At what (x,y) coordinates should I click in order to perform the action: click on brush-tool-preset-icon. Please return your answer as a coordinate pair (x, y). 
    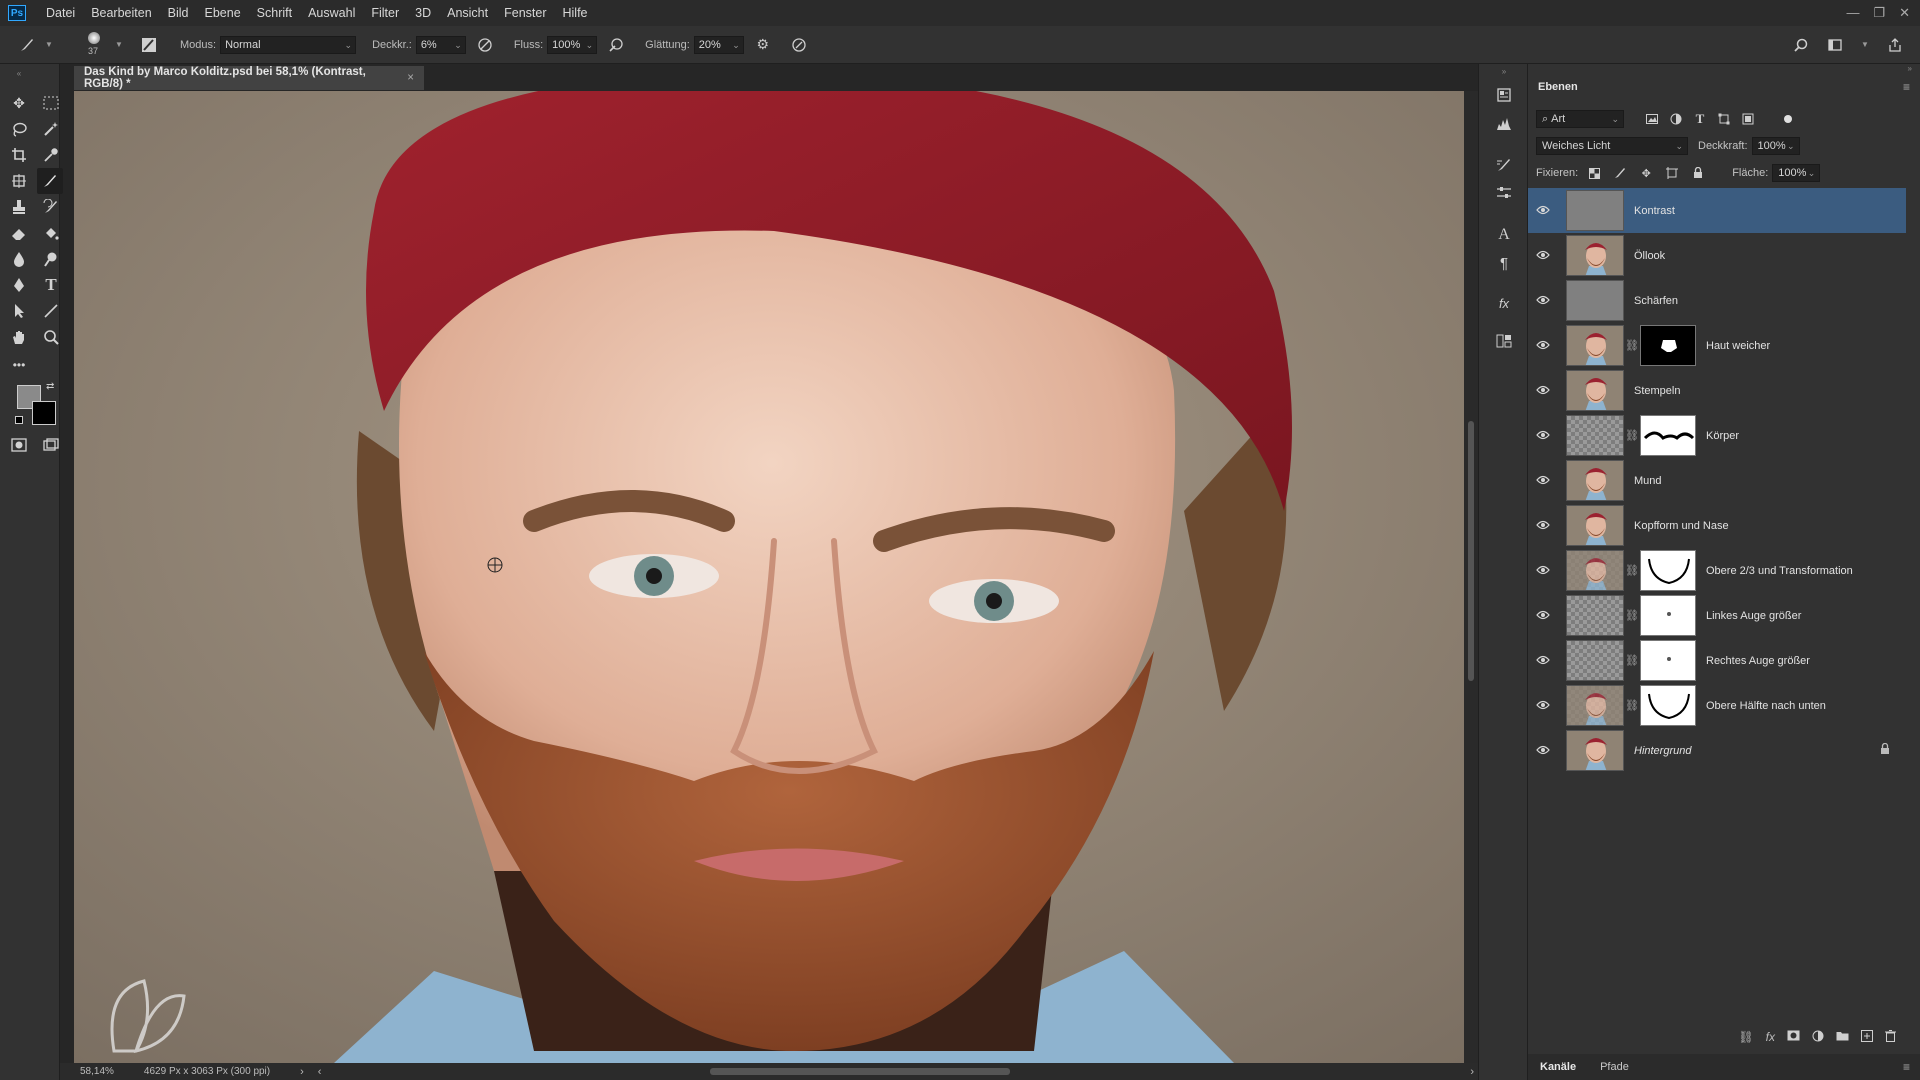
    Looking at the image, I should click on (27, 45).